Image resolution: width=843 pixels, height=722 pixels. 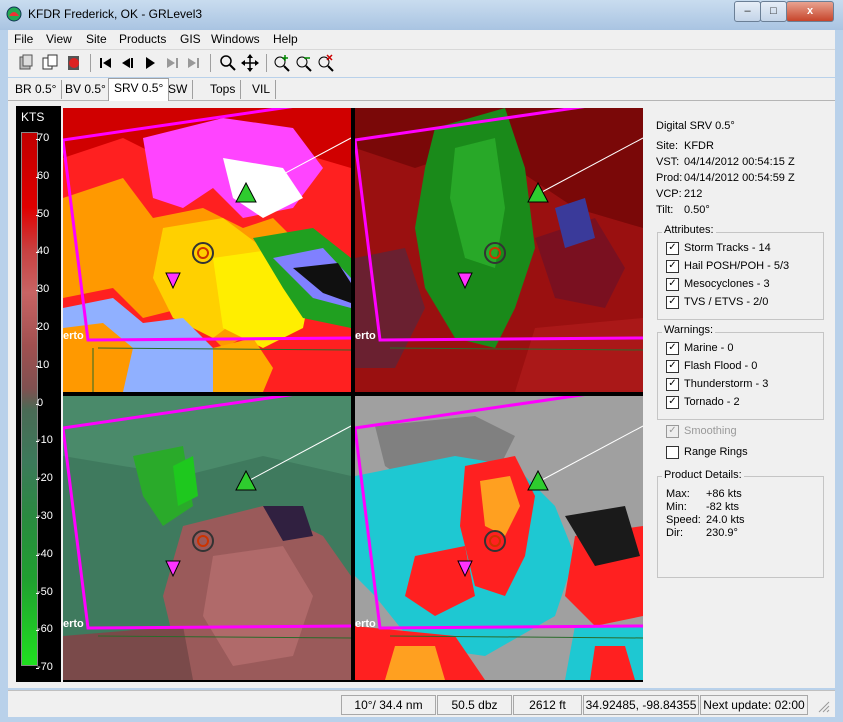 What do you see at coordinates (43, 289) in the screenshot?
I see `legend-value: 30` at bounding box center [43, 289].